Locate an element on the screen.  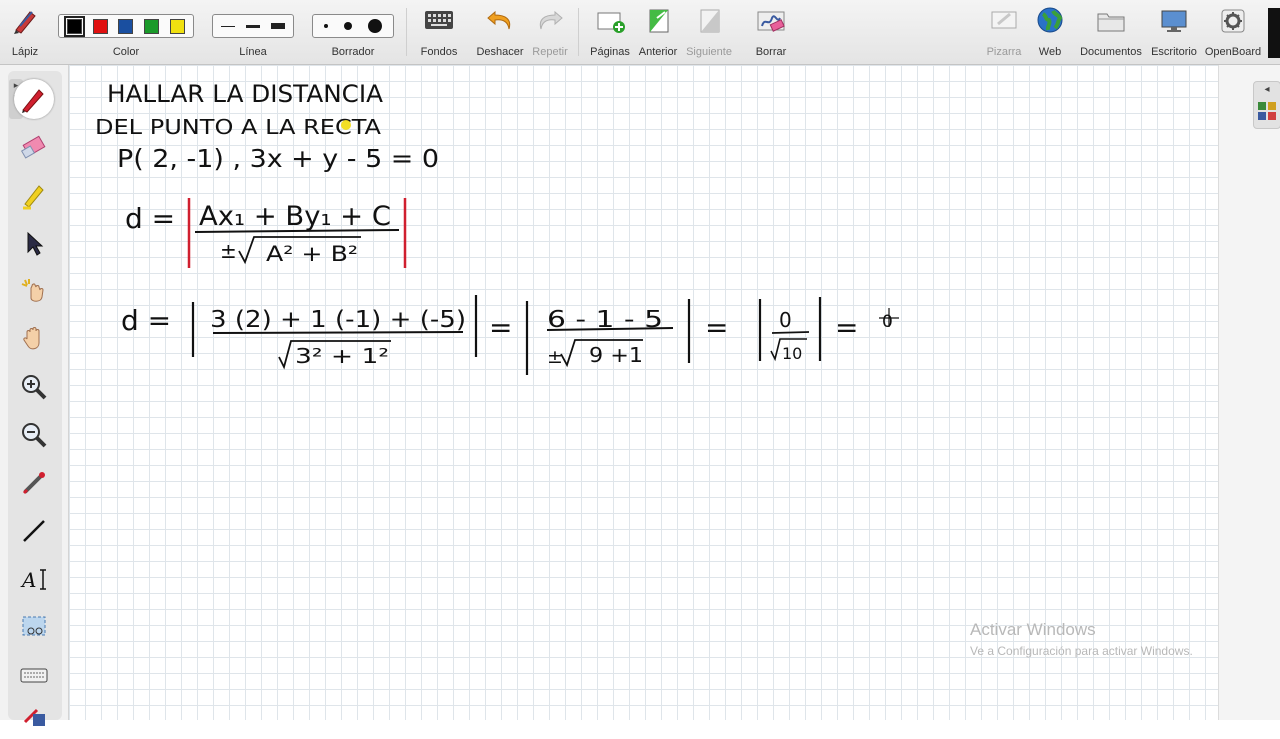
virtual-keyboard-tool is located at coordinates (34, 675).